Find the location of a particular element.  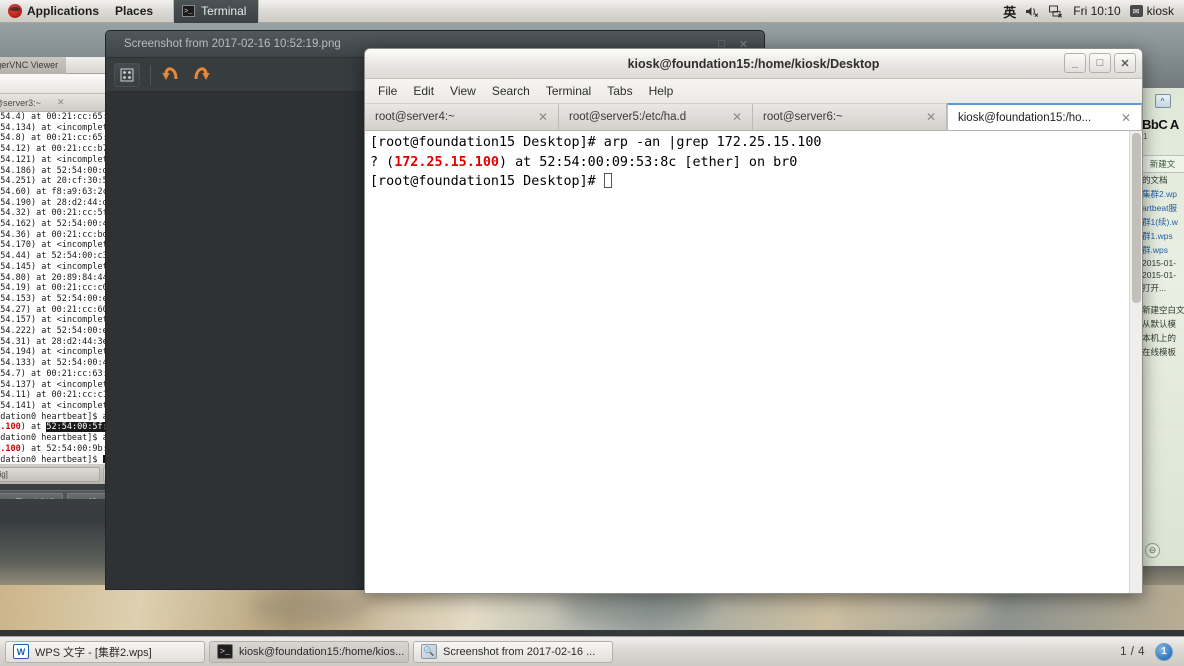

menu-search: Search is located at coordinates (511, 91).